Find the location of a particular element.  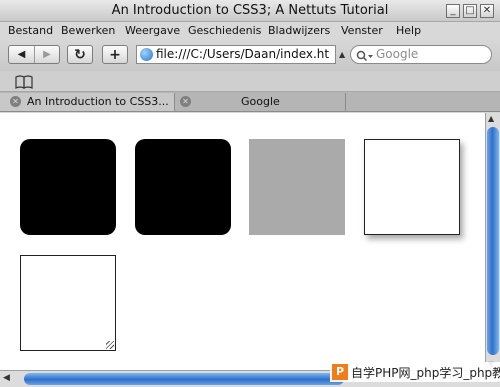

watermark: P 自学PHP网_php学习_php教程 is located at coordinates (415, 372).